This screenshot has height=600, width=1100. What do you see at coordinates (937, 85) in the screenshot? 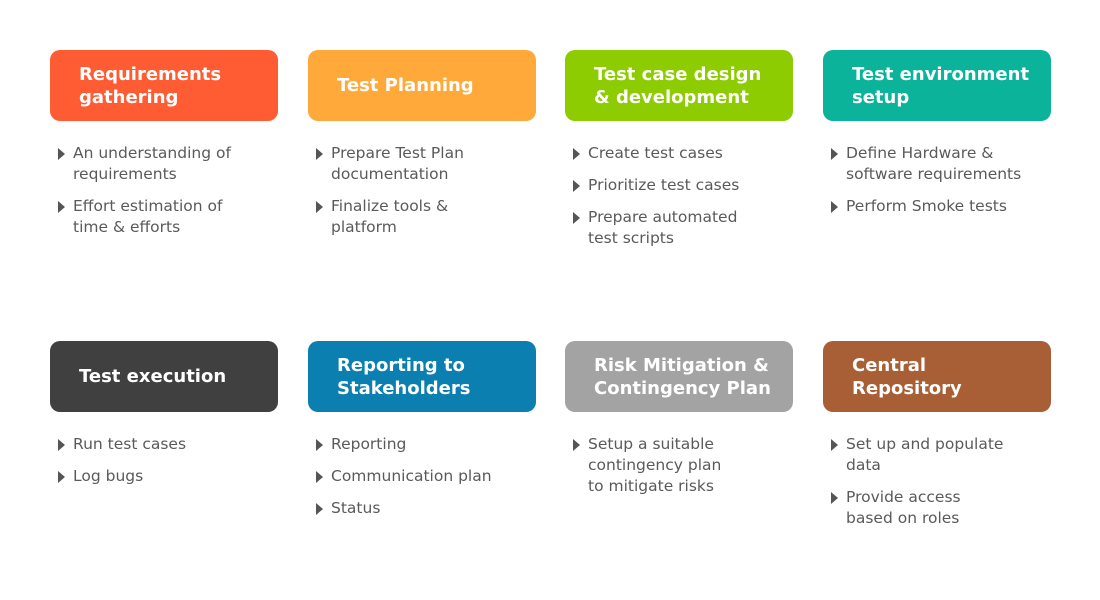
I see `stage-title: Test environment setup` at bounding box center [937, 85].